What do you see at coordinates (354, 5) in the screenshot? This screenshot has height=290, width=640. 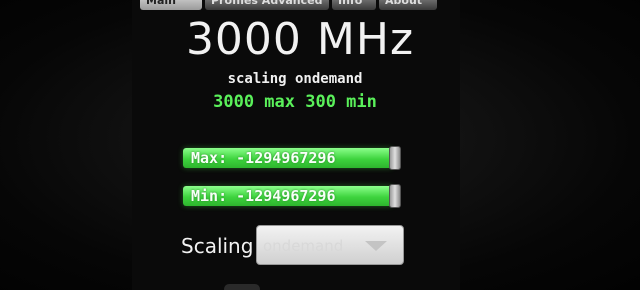 I see `tab-info: Info` at bounding box center [354, 5].